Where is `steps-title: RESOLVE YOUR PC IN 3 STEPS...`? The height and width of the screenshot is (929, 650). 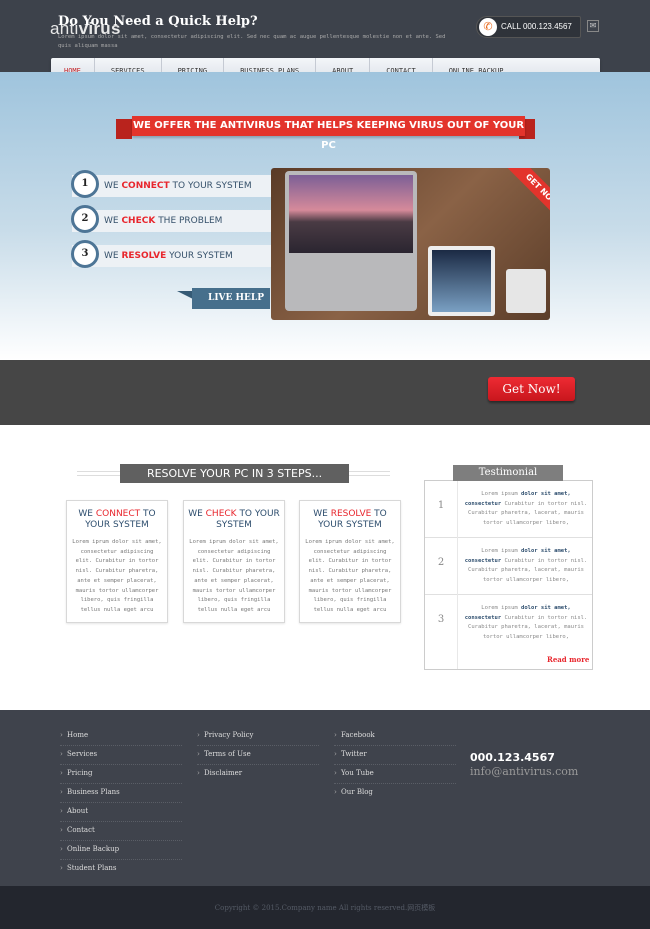 steps-title: RESOLVE YOUR PC IN 3 STEPS... is located at coordinates (234, 473).